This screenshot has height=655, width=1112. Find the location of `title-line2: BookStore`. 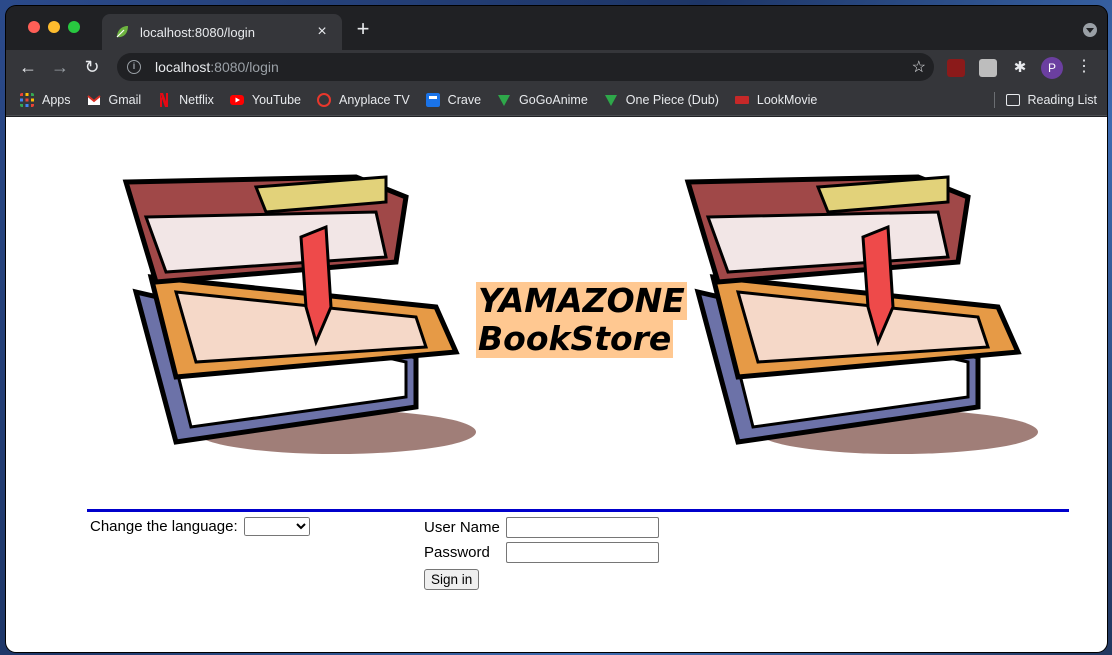

title-line2: BookStore is located at coordinates (575, 338).